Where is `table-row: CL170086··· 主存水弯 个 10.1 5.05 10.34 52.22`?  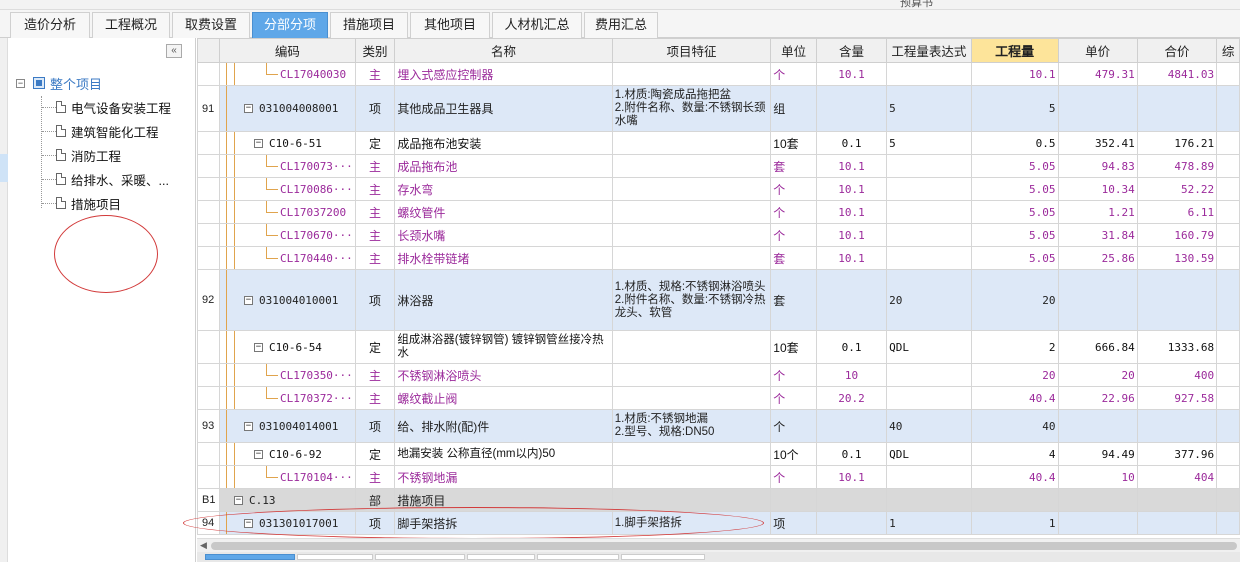 table-row: CL170086··· 主存水弯 个 10.1 5.05 10.34 52.22 is located at coordinates (718, 189).